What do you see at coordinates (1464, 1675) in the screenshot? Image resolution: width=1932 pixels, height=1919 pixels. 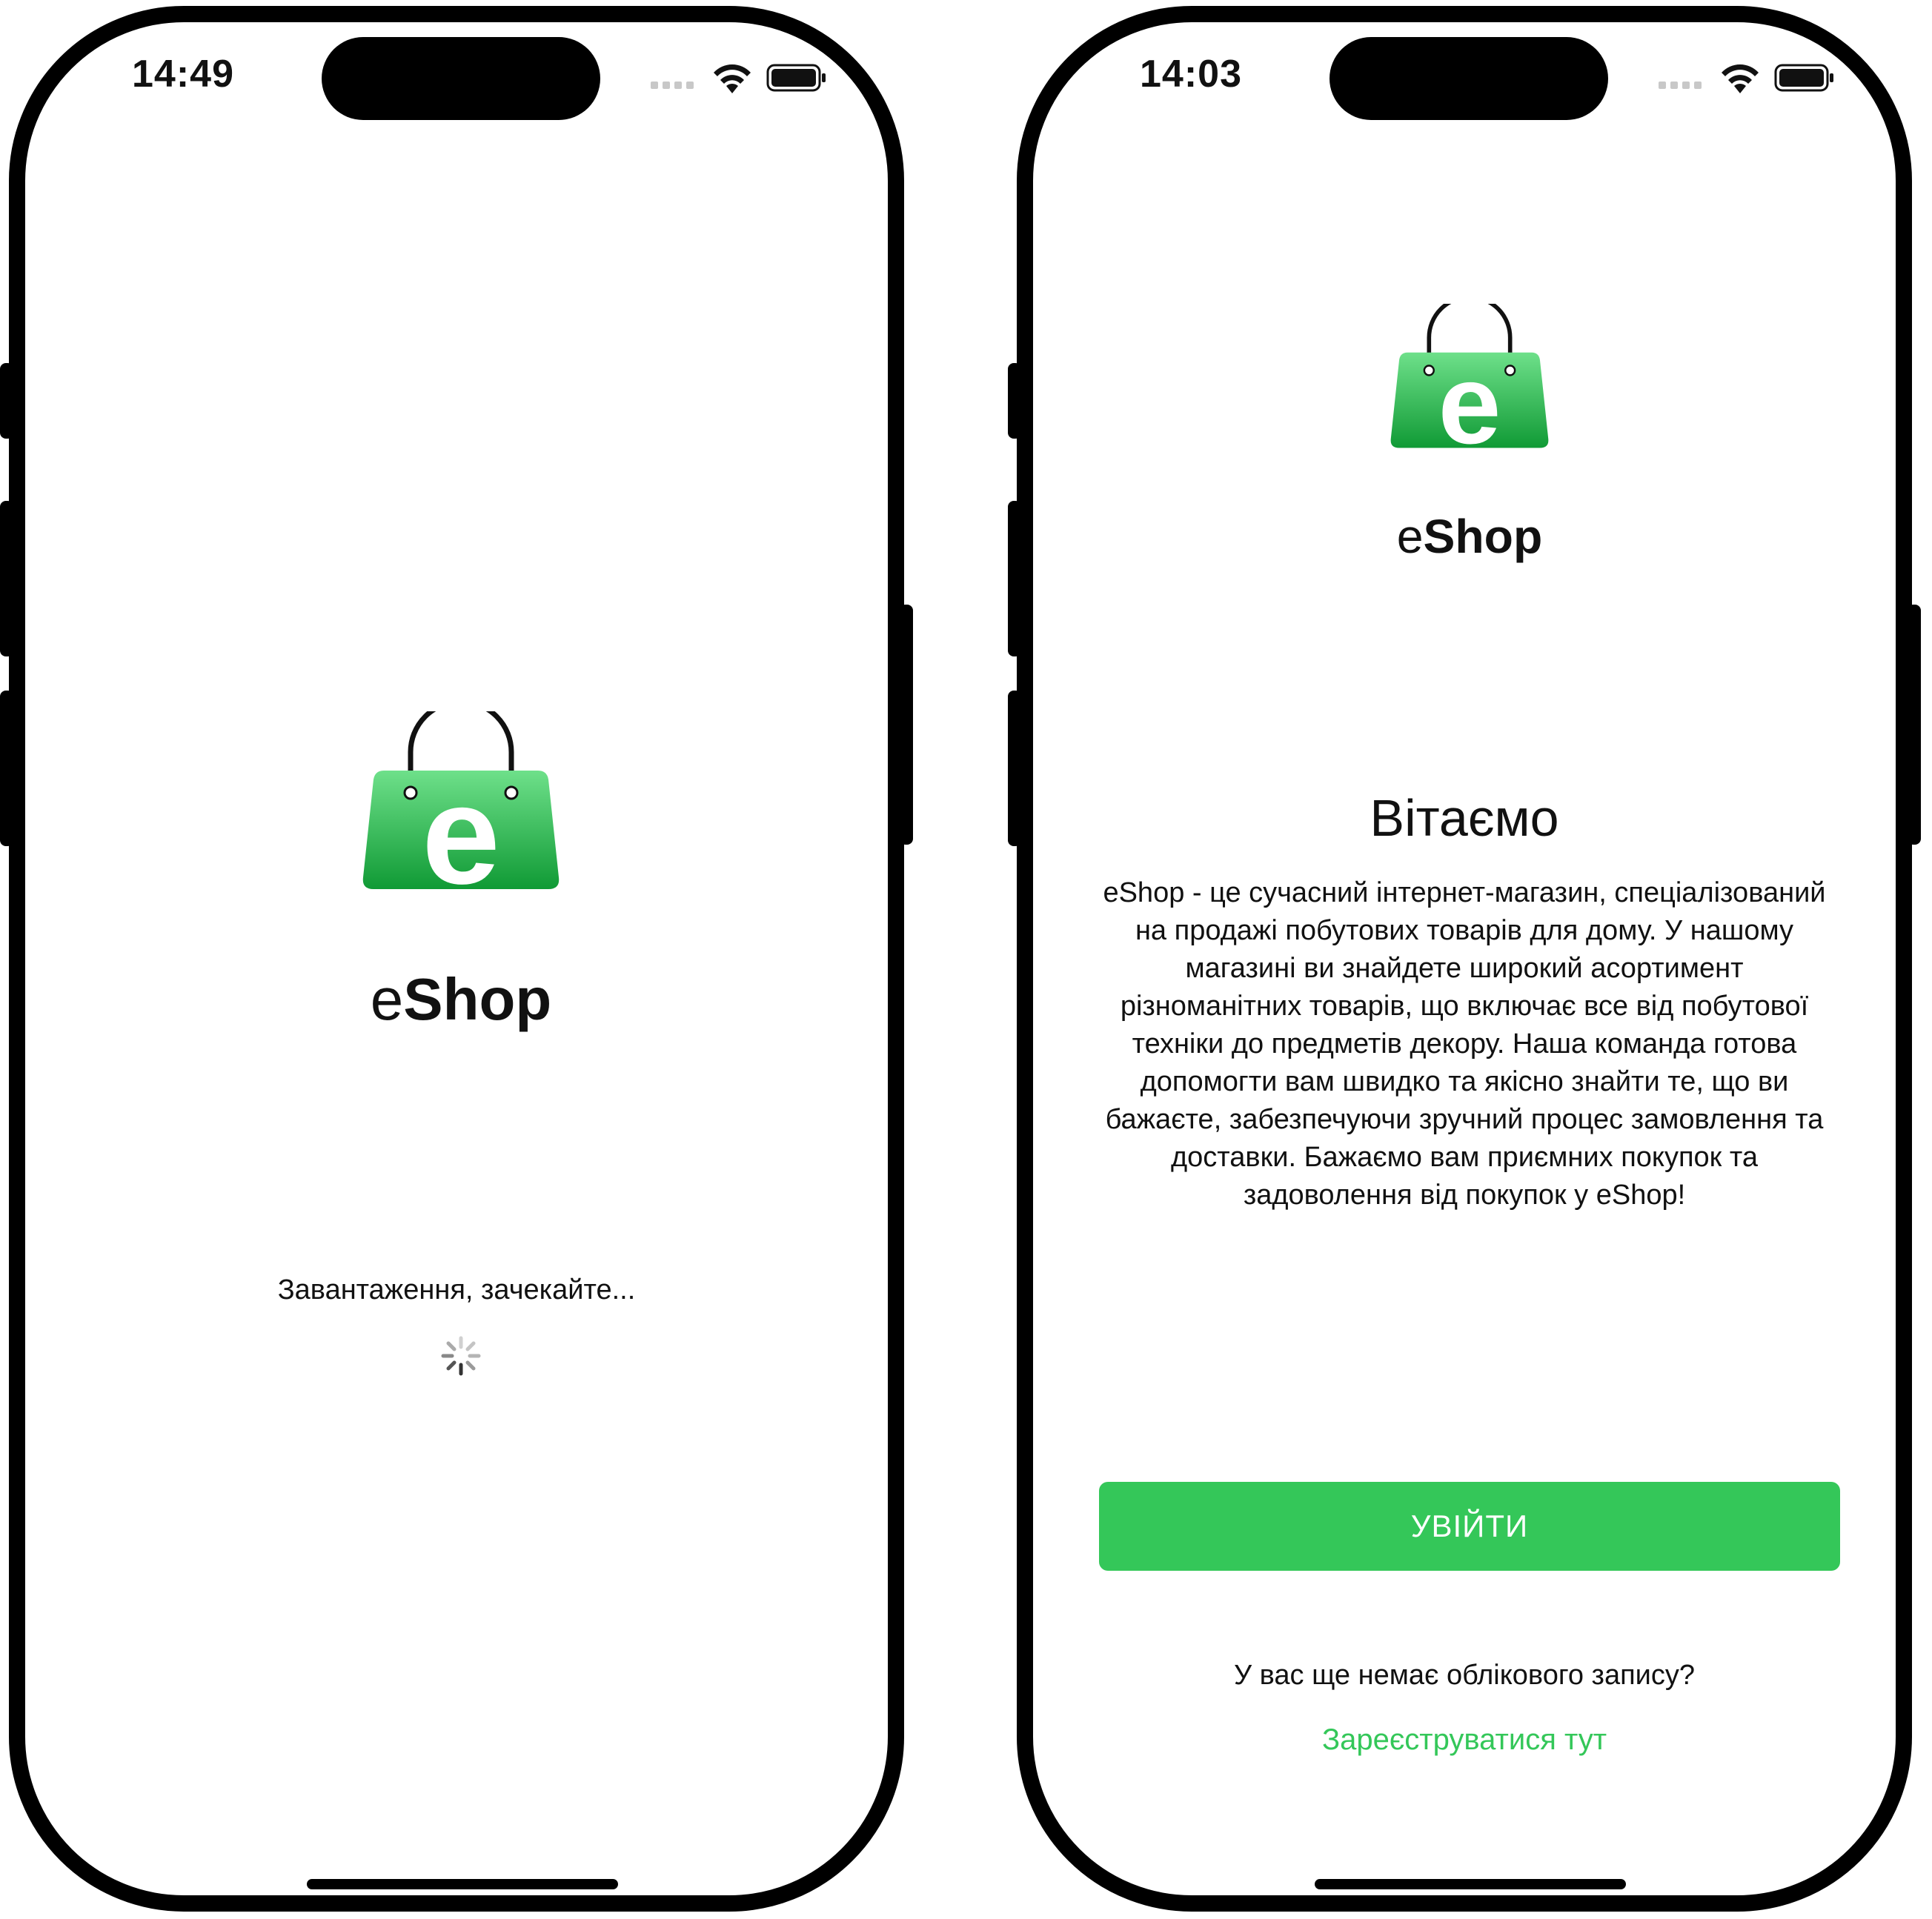 I see `no-account-text: У вас ще немає облікового запису?` at bounding box center [1464, 1675].